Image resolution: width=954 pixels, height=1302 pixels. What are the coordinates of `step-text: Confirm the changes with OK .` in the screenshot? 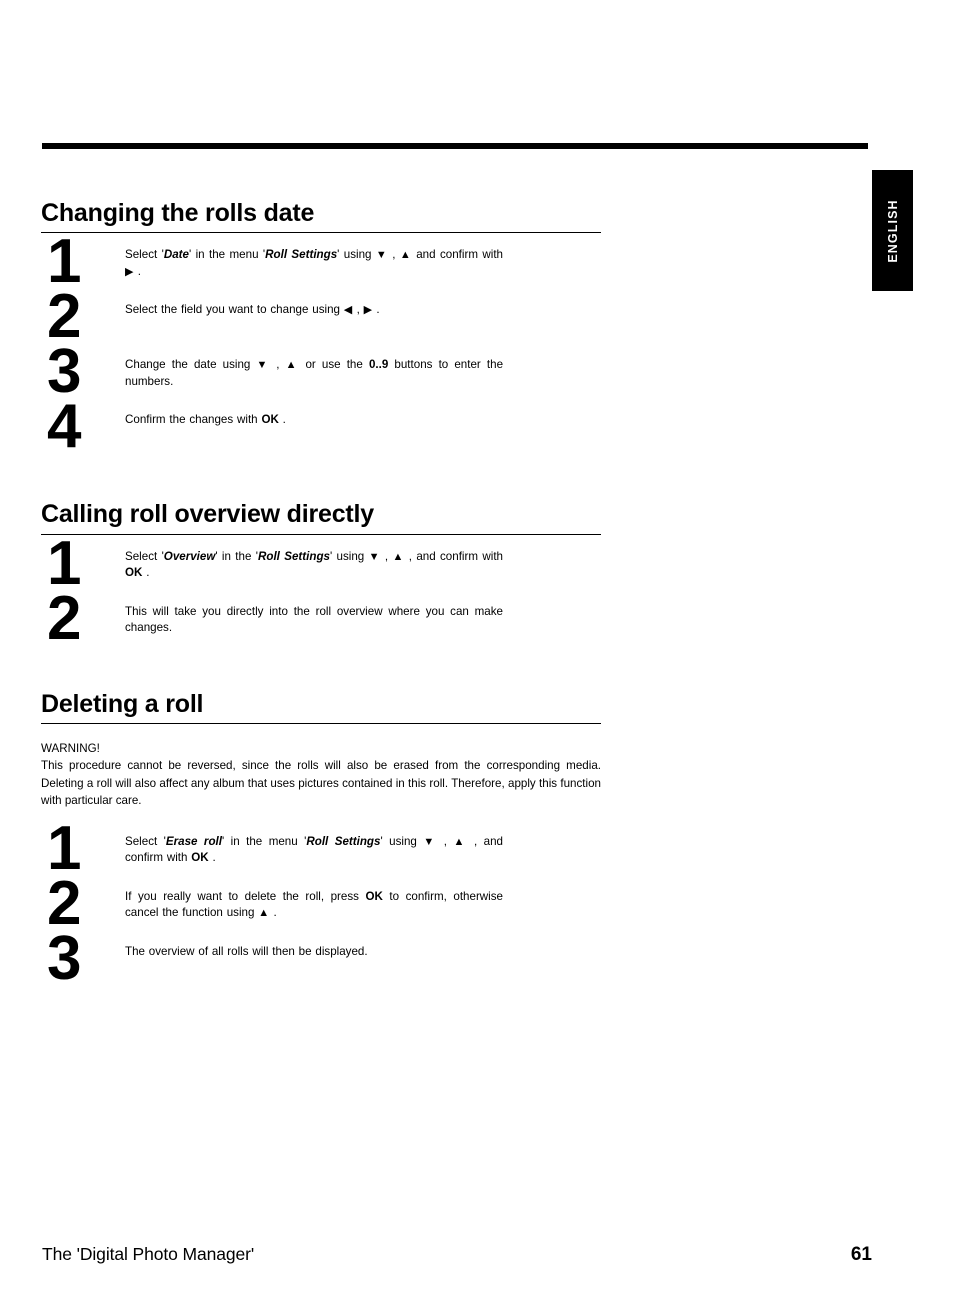 It's located at (314, 420).